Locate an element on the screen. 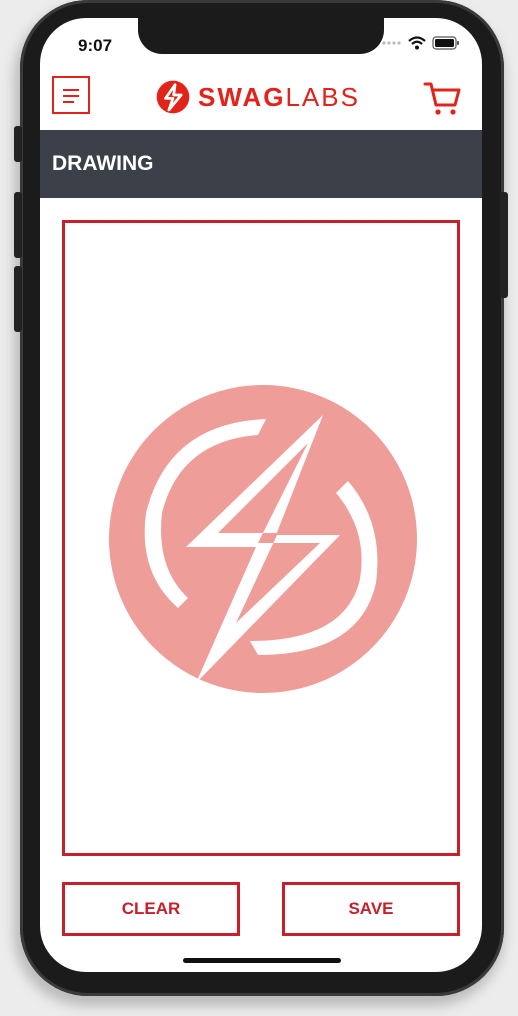 Image resolution: width=518 pixels, height=1016 pixels. home-indicator is located at coordinates (262, 960).